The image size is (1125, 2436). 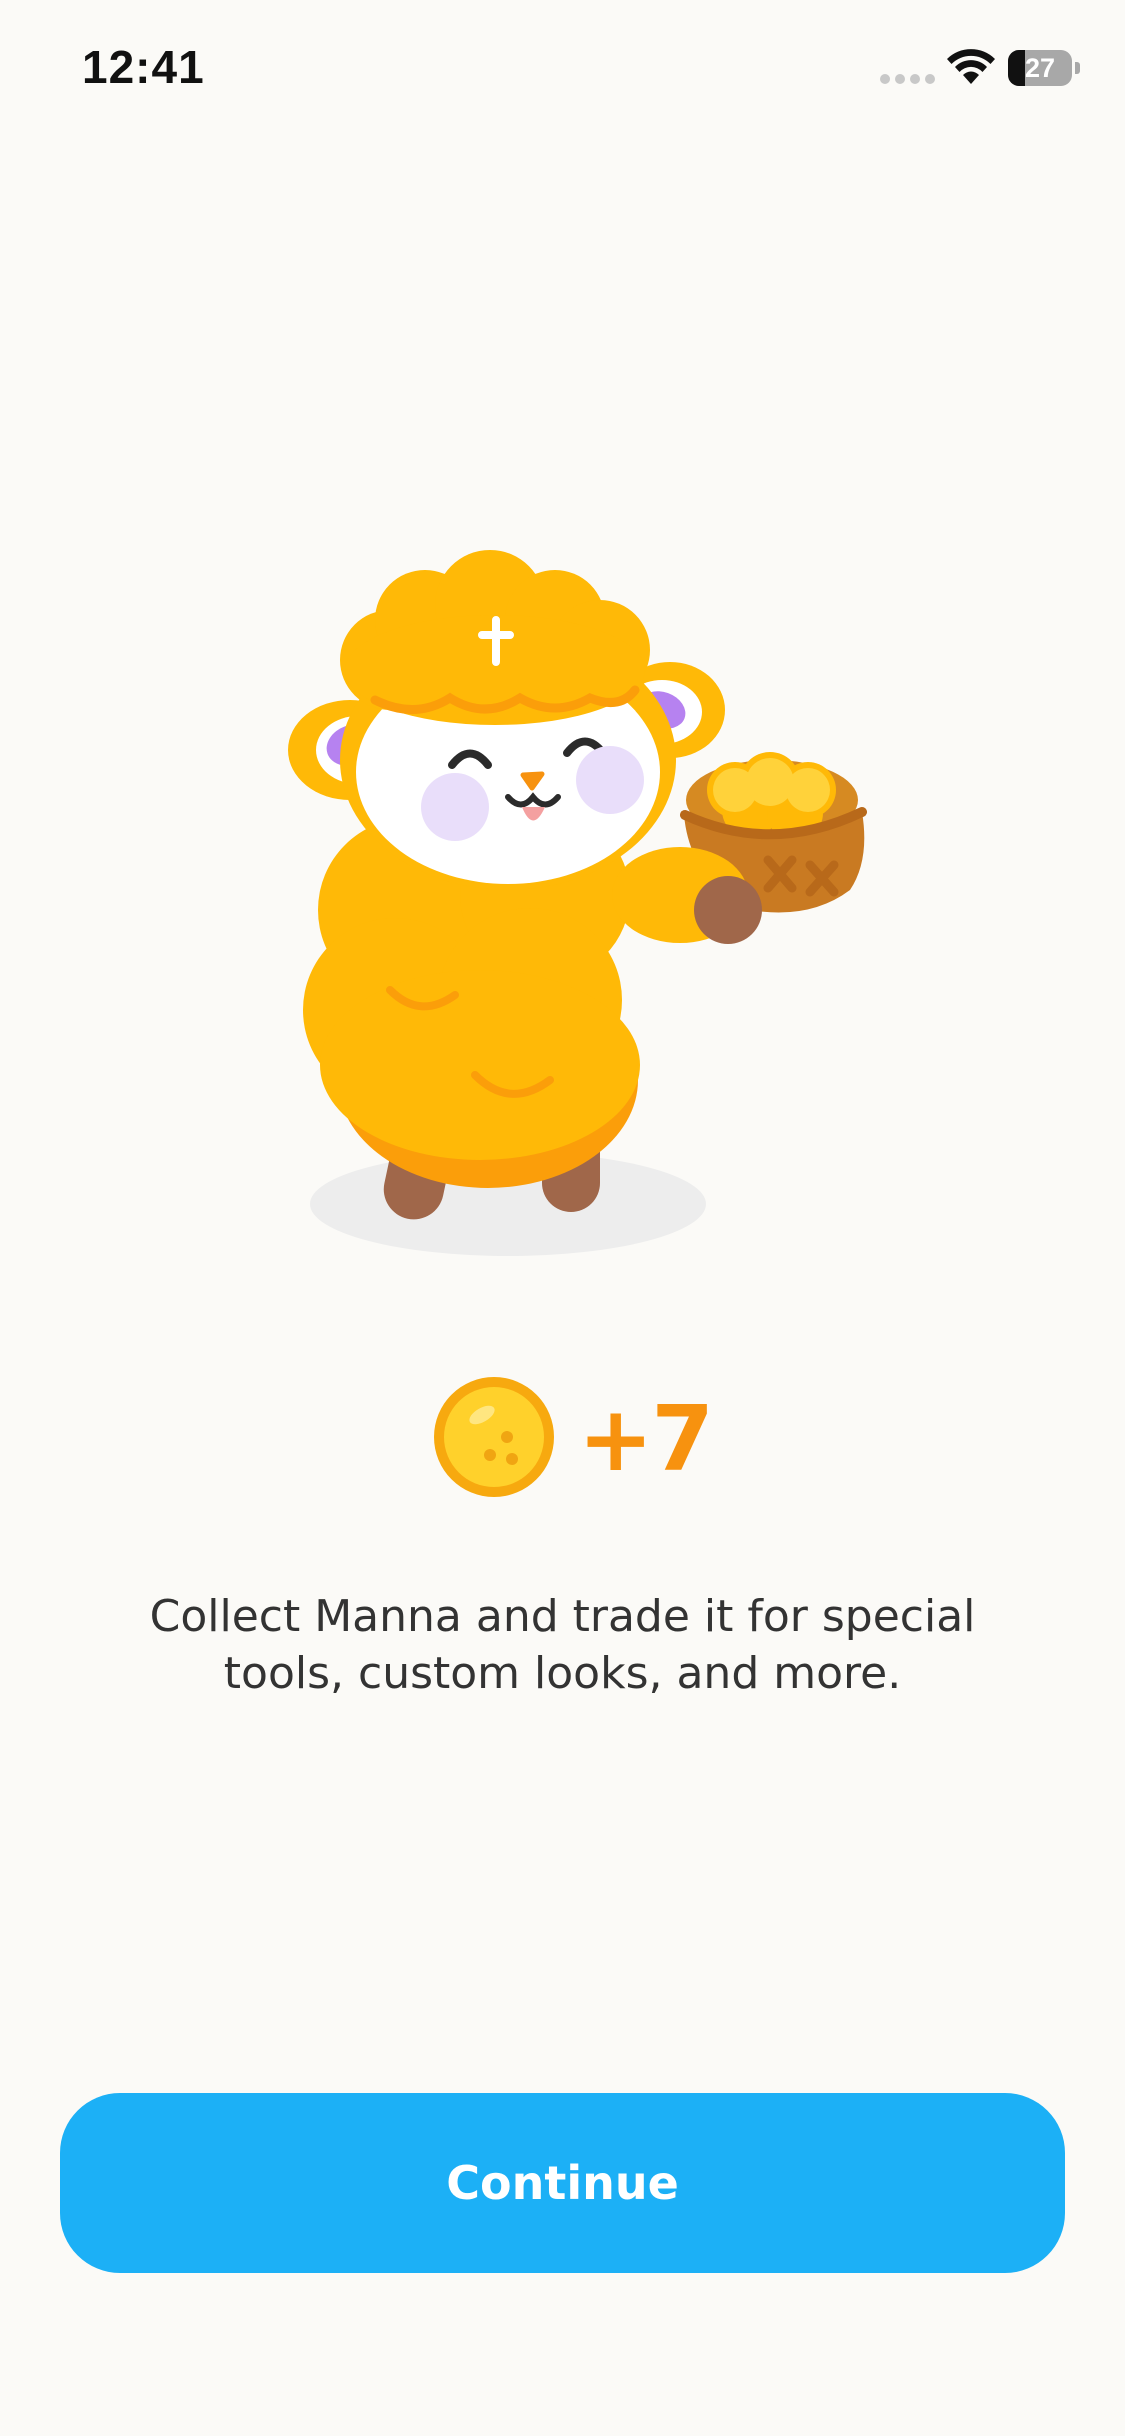 What do you see at coordinates (562, 70) in the screenshot?
I see `status-bar: 12:41 27` at bounding box center [562, 70].